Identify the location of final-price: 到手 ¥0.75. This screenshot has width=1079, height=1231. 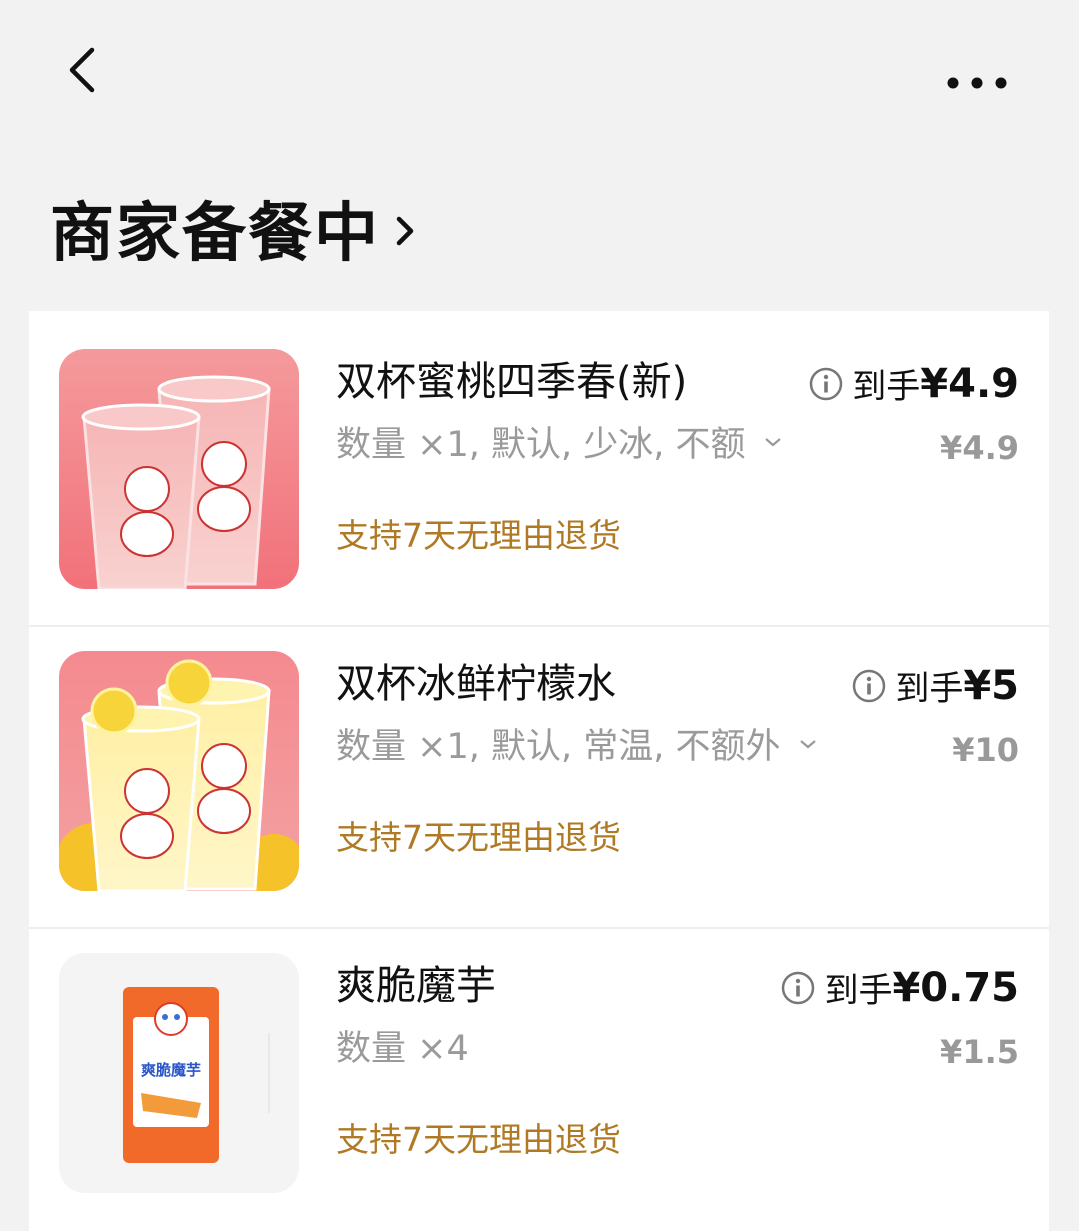
(899, 987).